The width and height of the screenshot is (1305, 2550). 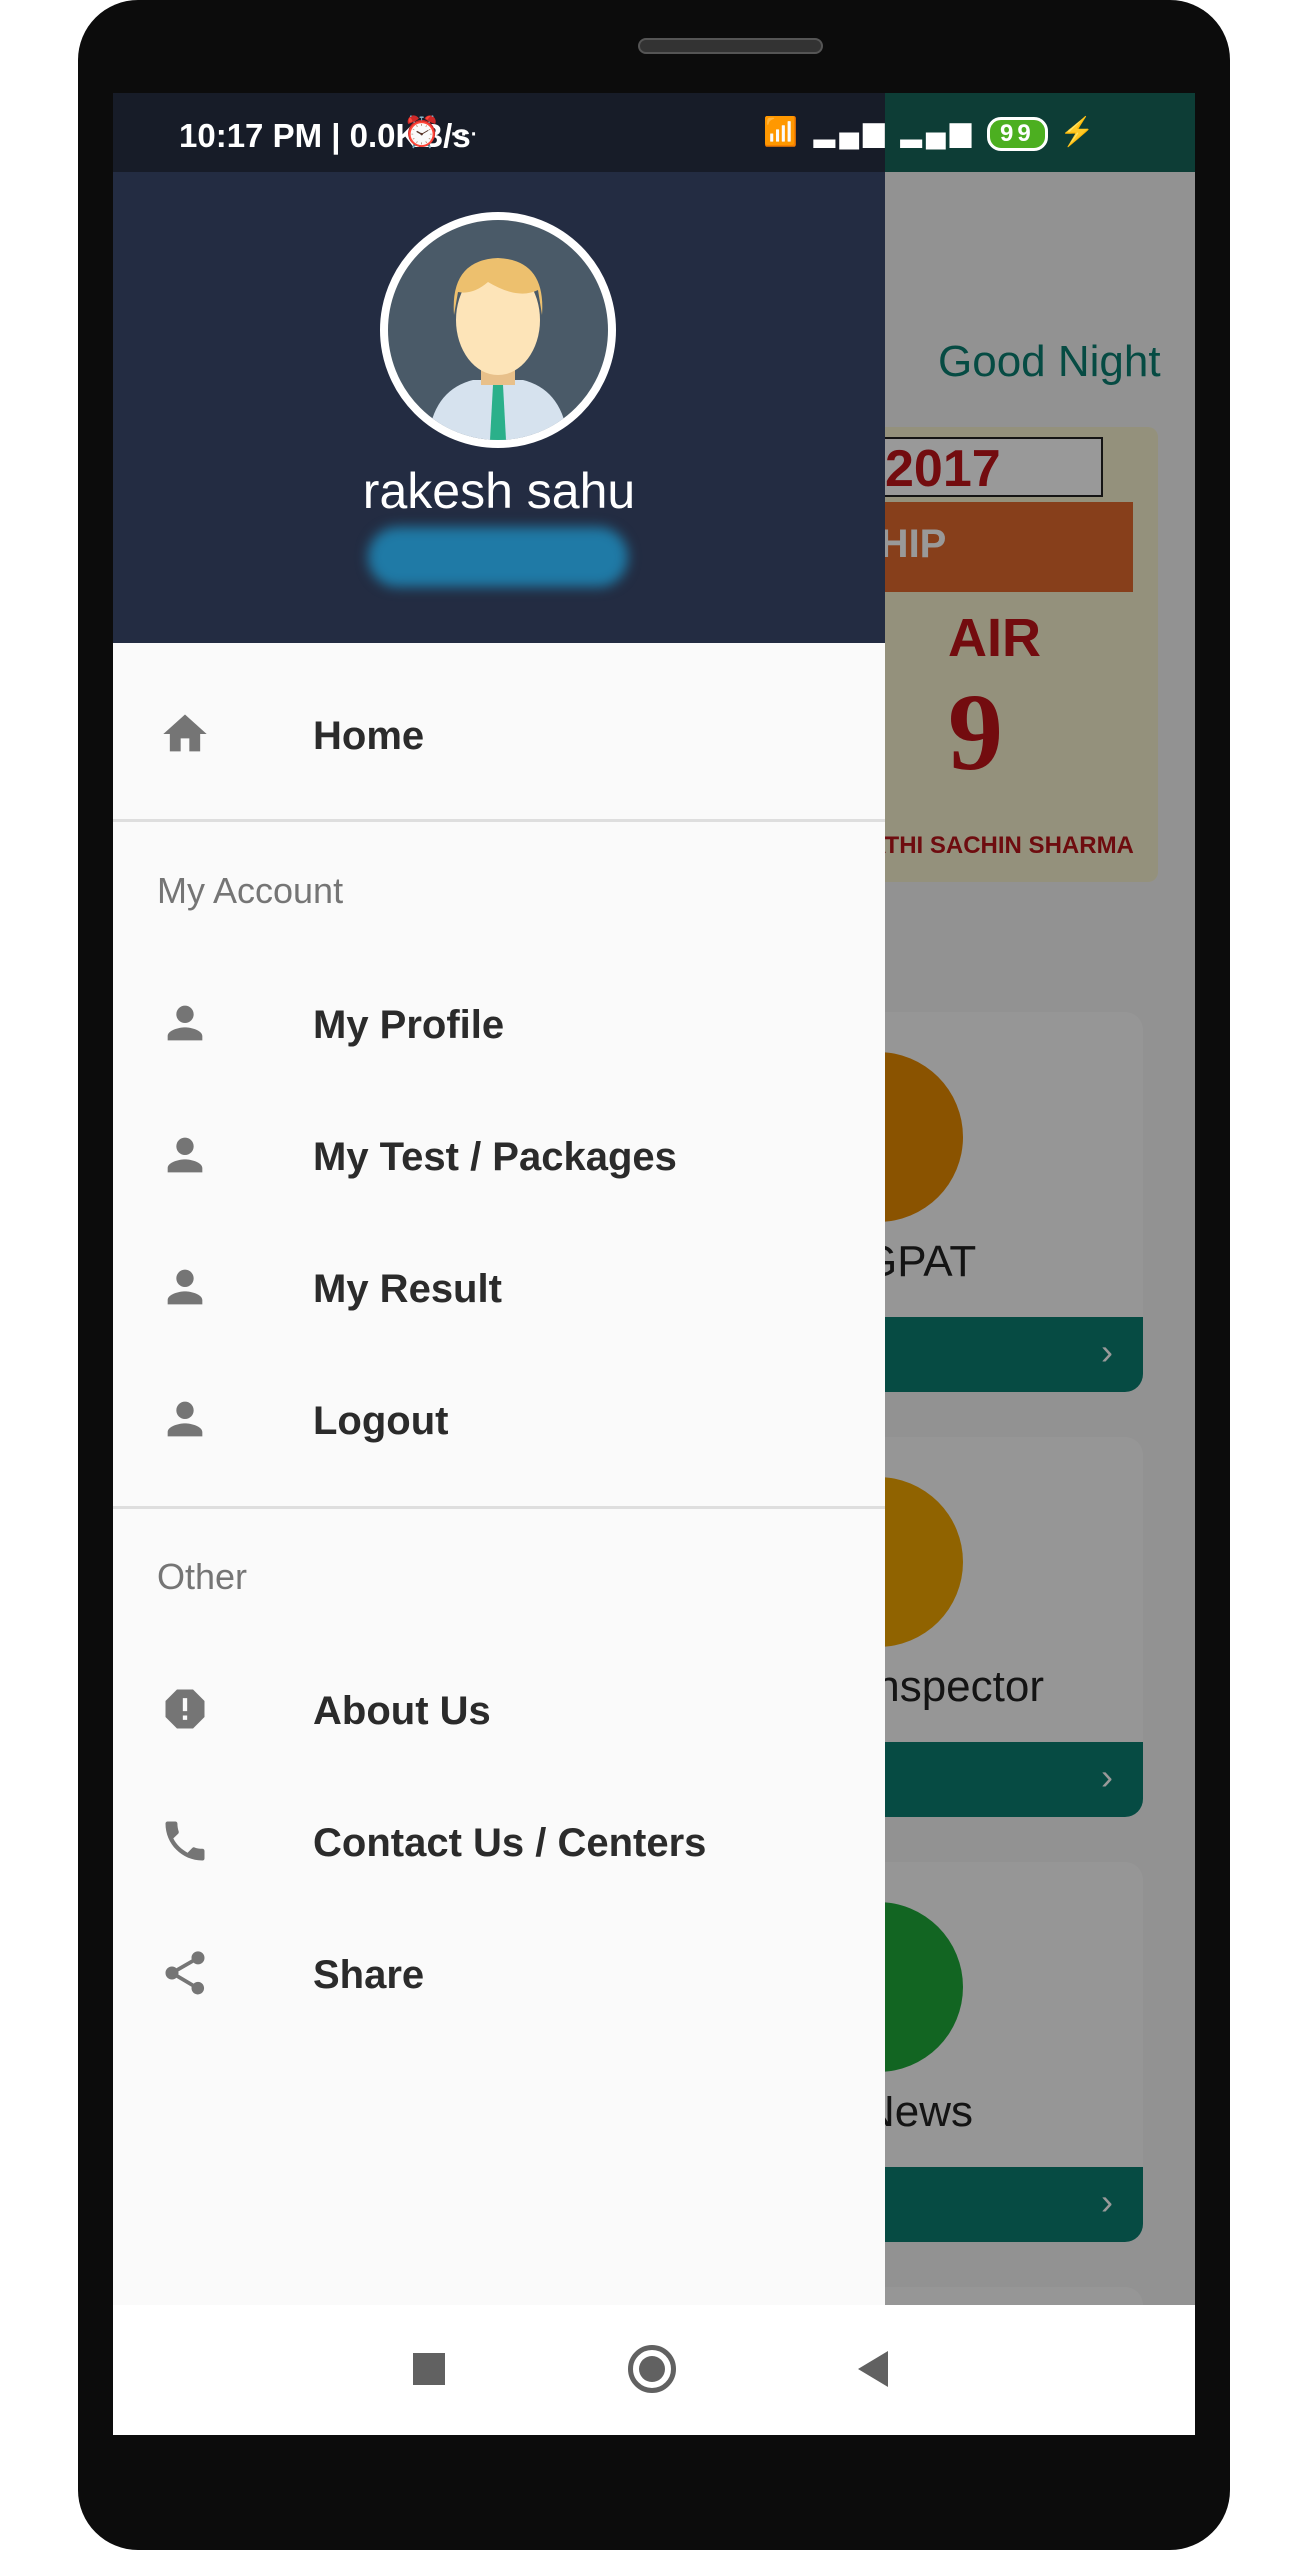 I want to click on drawer-header: rakesh sahu, so click(x=499, y=407).